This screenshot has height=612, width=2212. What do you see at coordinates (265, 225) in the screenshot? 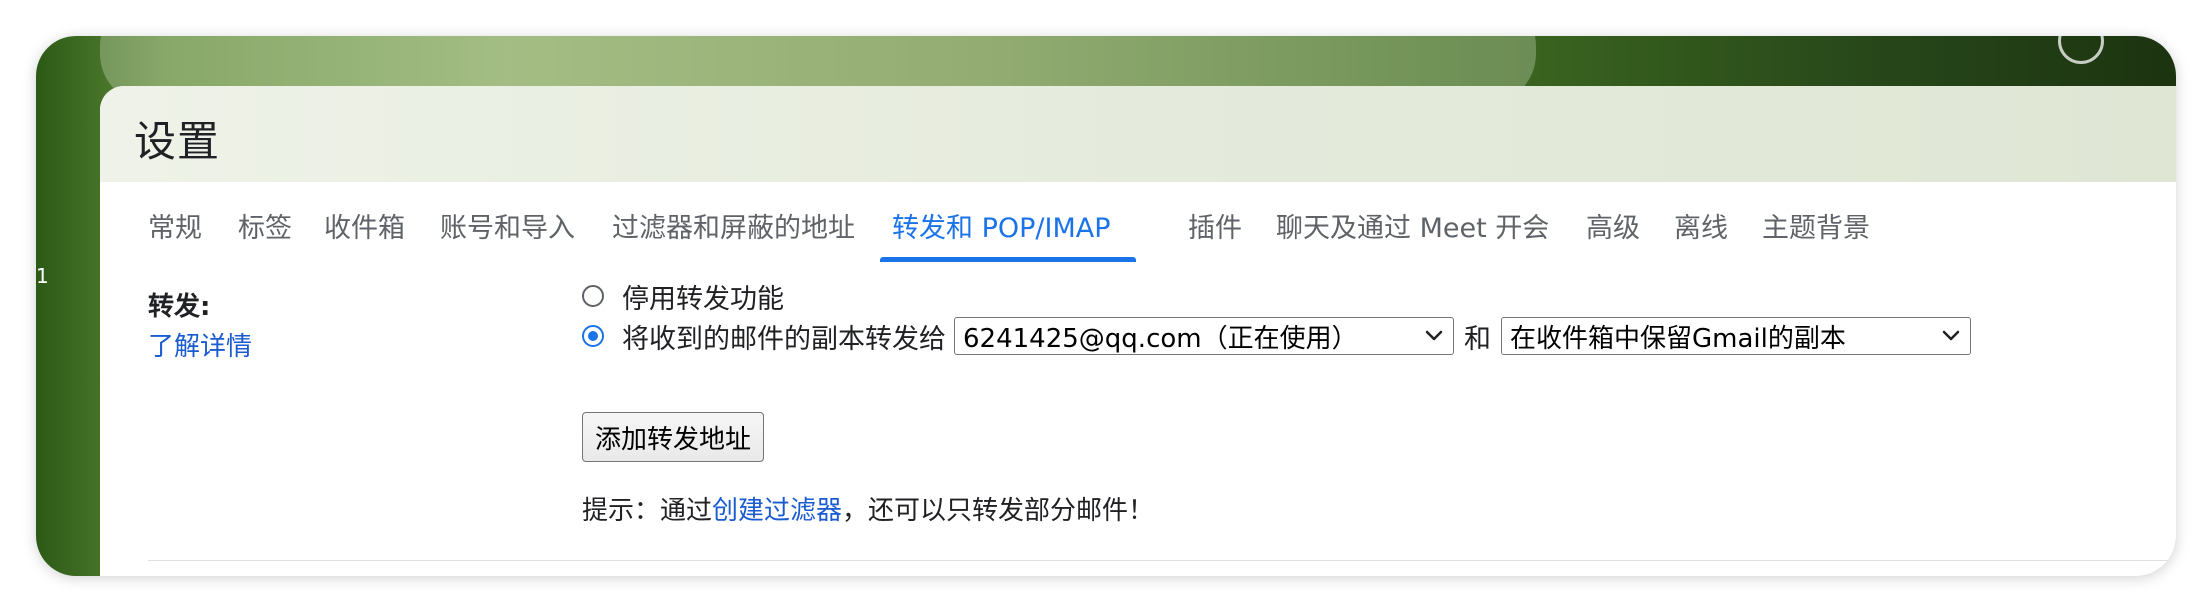
I see `tab-labels: 标签` at bounding box center [265, 225].